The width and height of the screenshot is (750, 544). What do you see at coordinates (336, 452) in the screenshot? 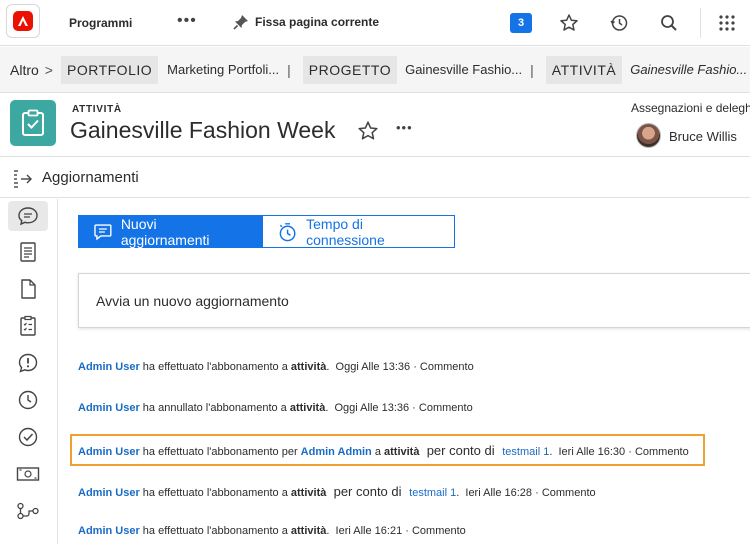
I see `user-link: Admin Admin` at bounding box center [336, 452].